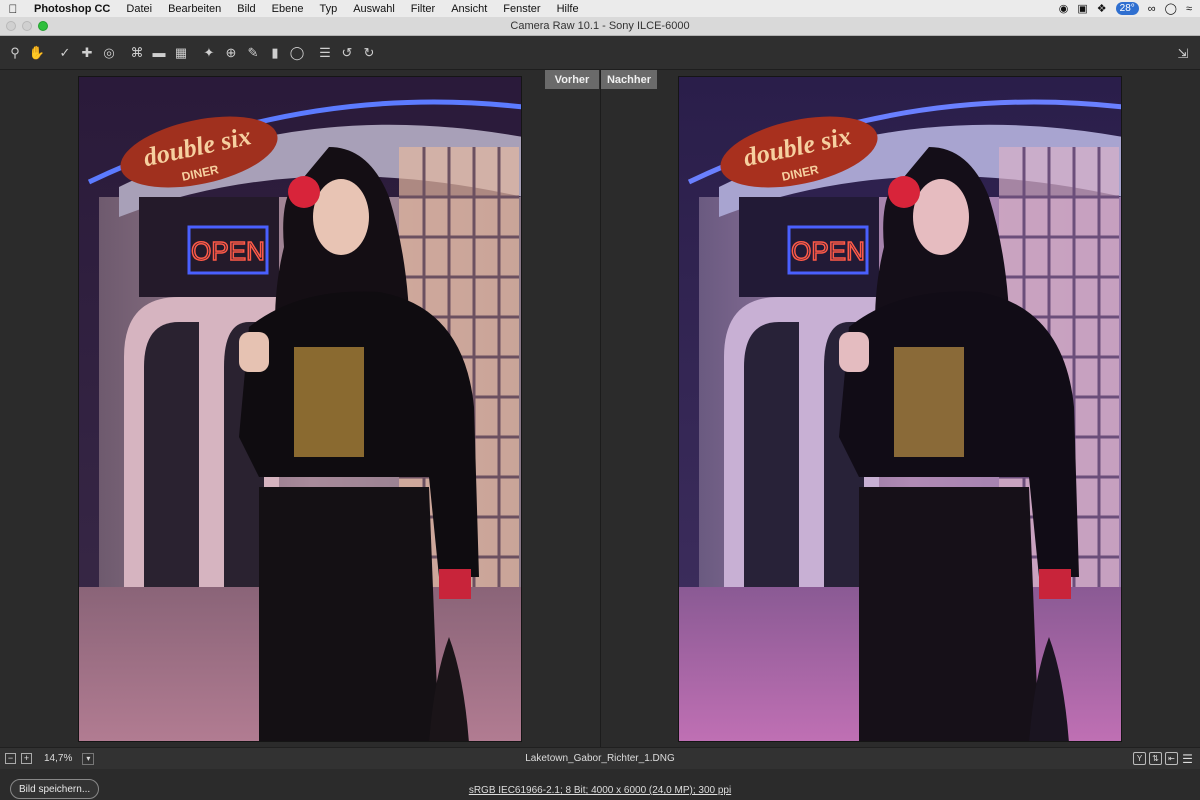 This screenshot has height=800, width=1200. Describe the element at coordinates (328, 9) in the screenshot. I see `menu-typ: Typ` at that location.